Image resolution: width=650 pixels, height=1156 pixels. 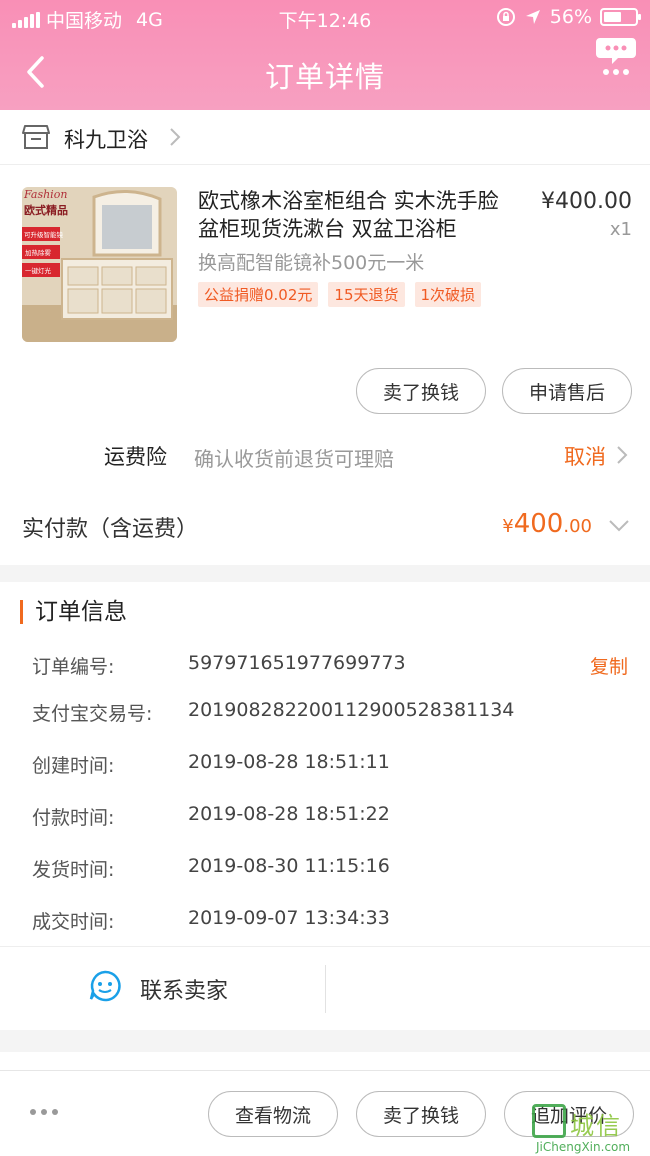 What do you see at coordinates (353, 215) in the screenshot?
I see `product-title: 欧式橡木浴室柜组合 实木洗手脸盆柜现货洗漱台 双盆卫浴柜` at bounding box center [353, 215].